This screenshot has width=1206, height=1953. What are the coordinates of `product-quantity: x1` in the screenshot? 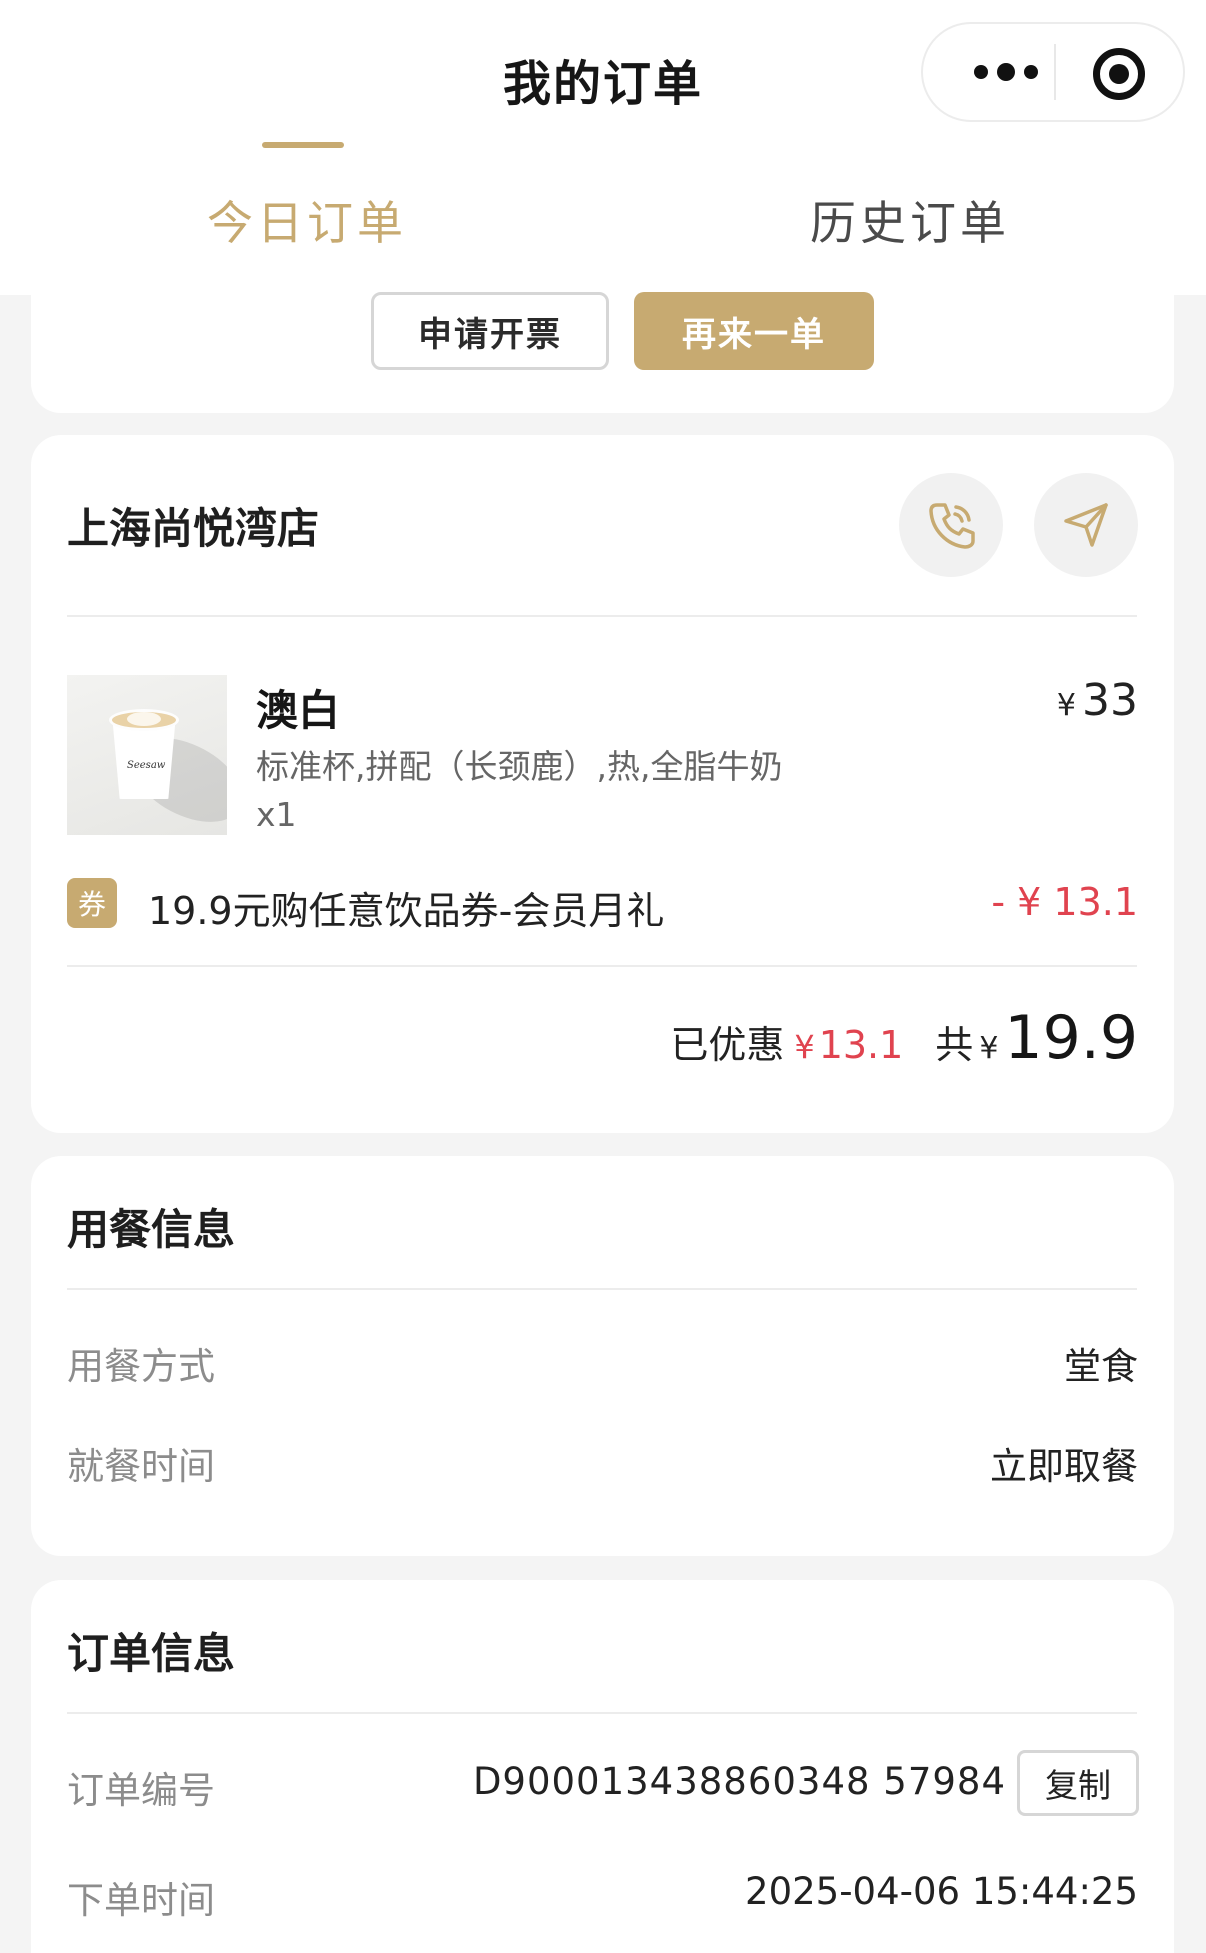 It's located at (276, 814).